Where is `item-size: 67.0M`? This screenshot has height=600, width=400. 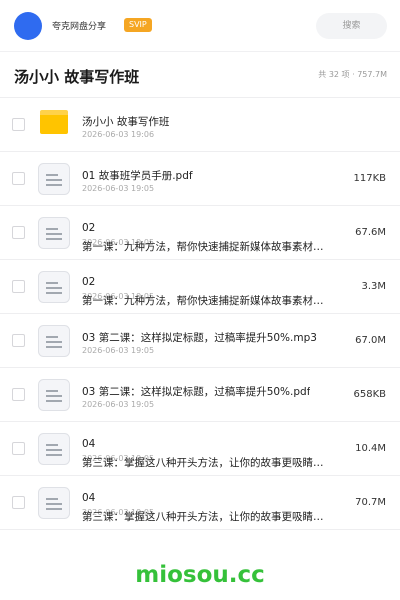 item-size: 67.0M is located at coordinates (370, 340).